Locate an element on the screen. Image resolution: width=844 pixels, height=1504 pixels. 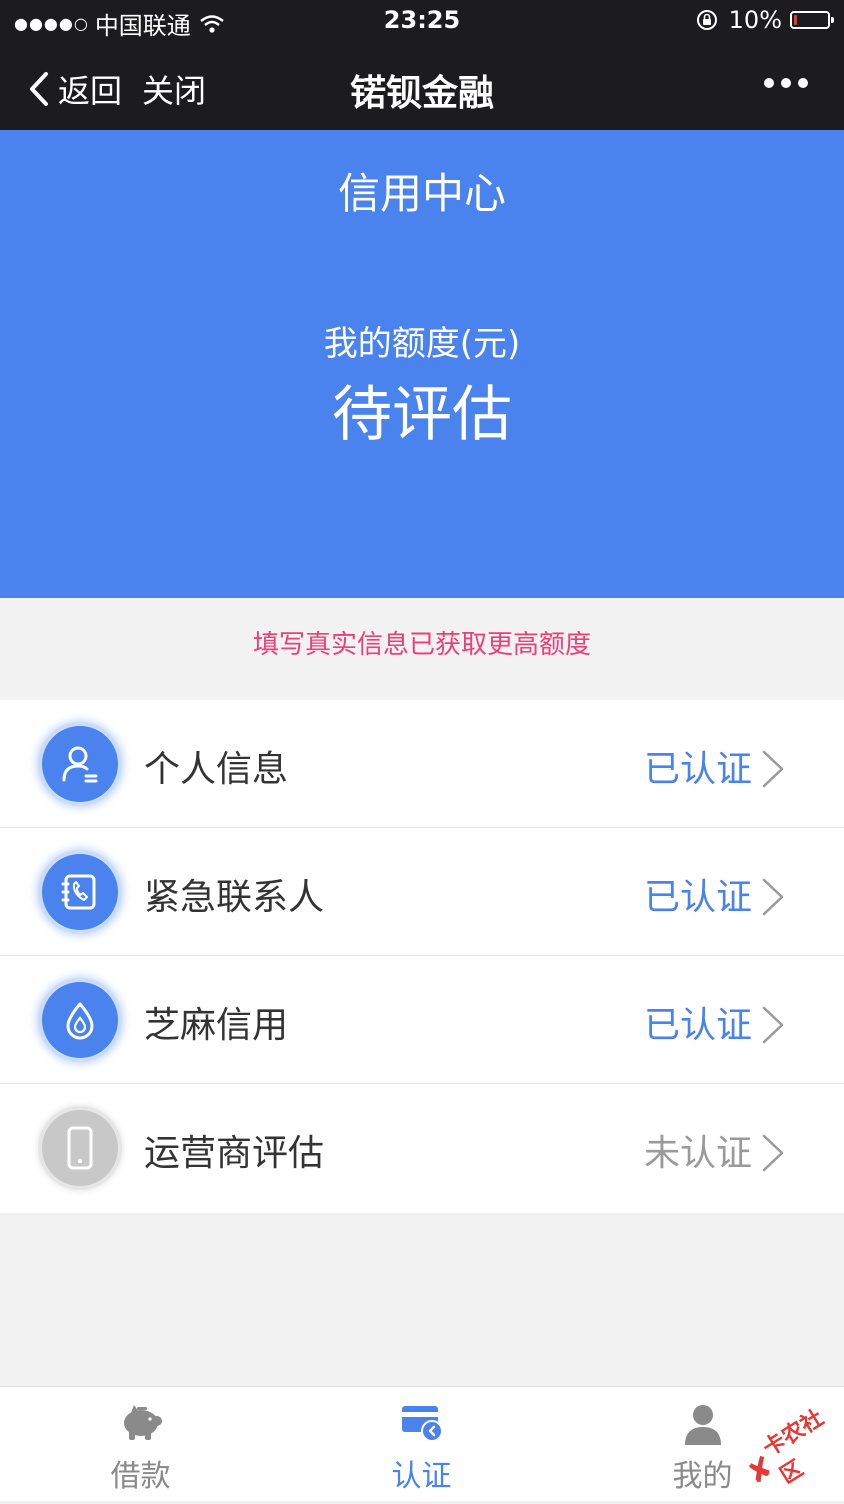
cert-item-sesame-credit: 芝麻信用 已认证 is located at coordinates (422, 1020).